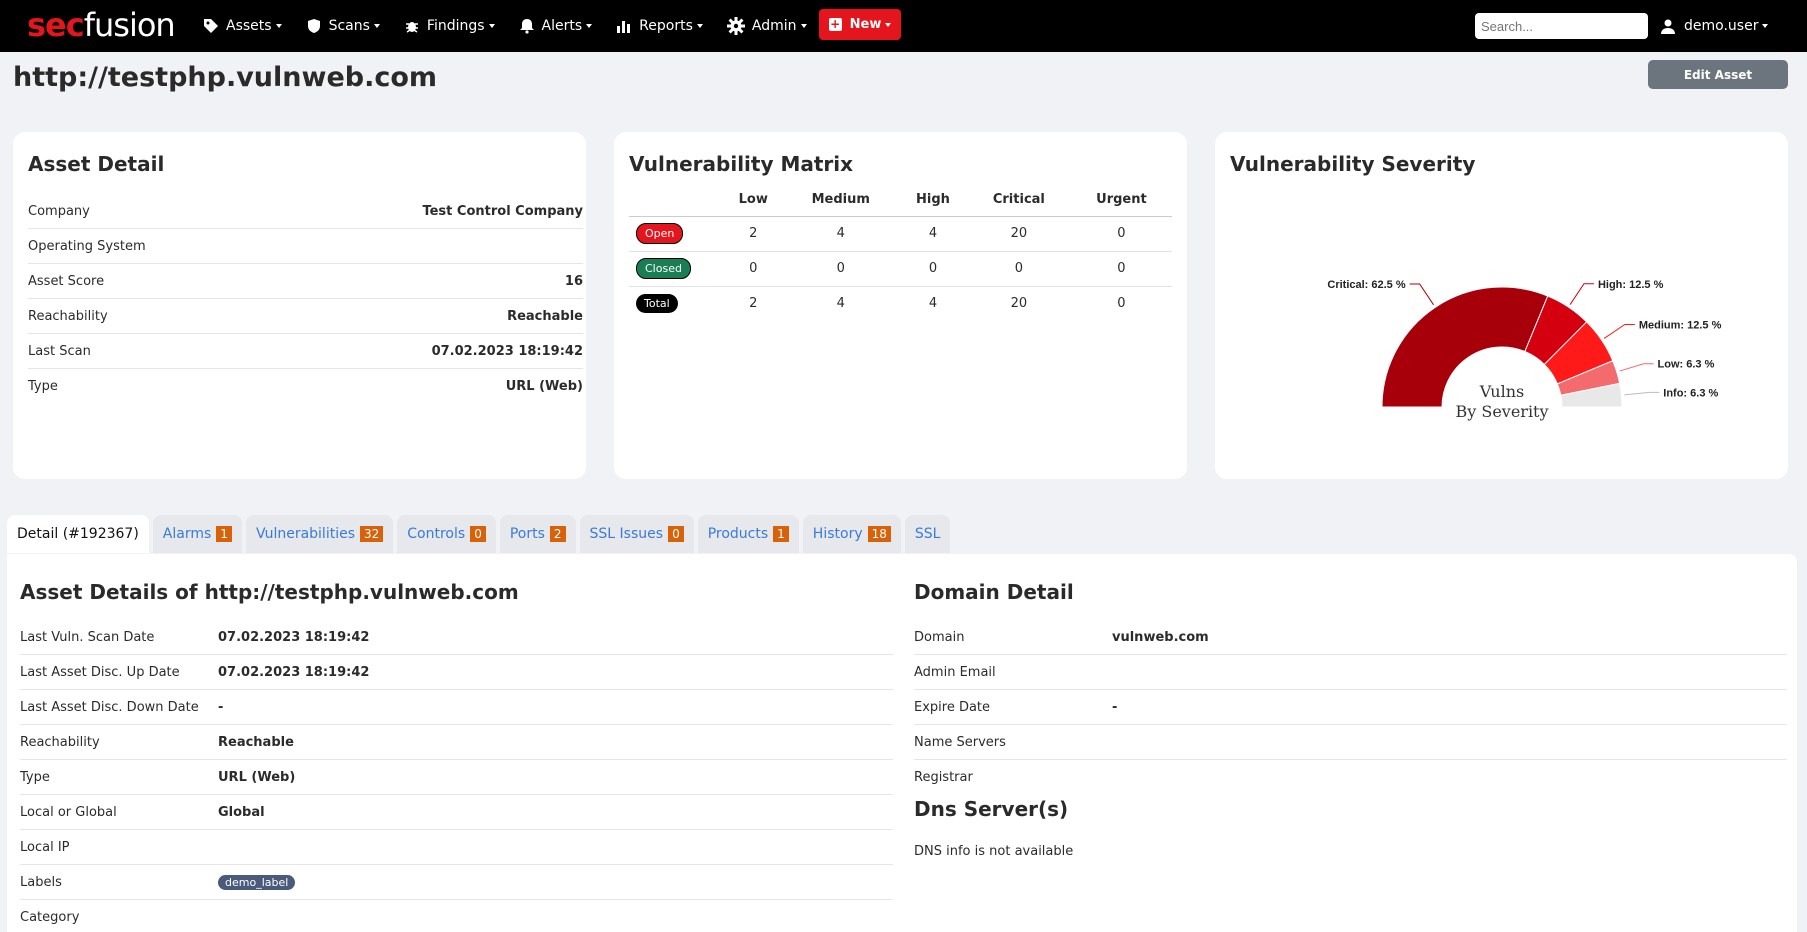 The width and height of the screenshot is (1807, 932). I want to click on kv-label: Last Asset Disc. Down Date, so click(109, 707).